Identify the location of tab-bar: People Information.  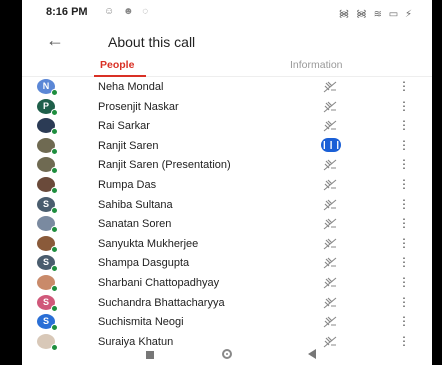
(227, 65).